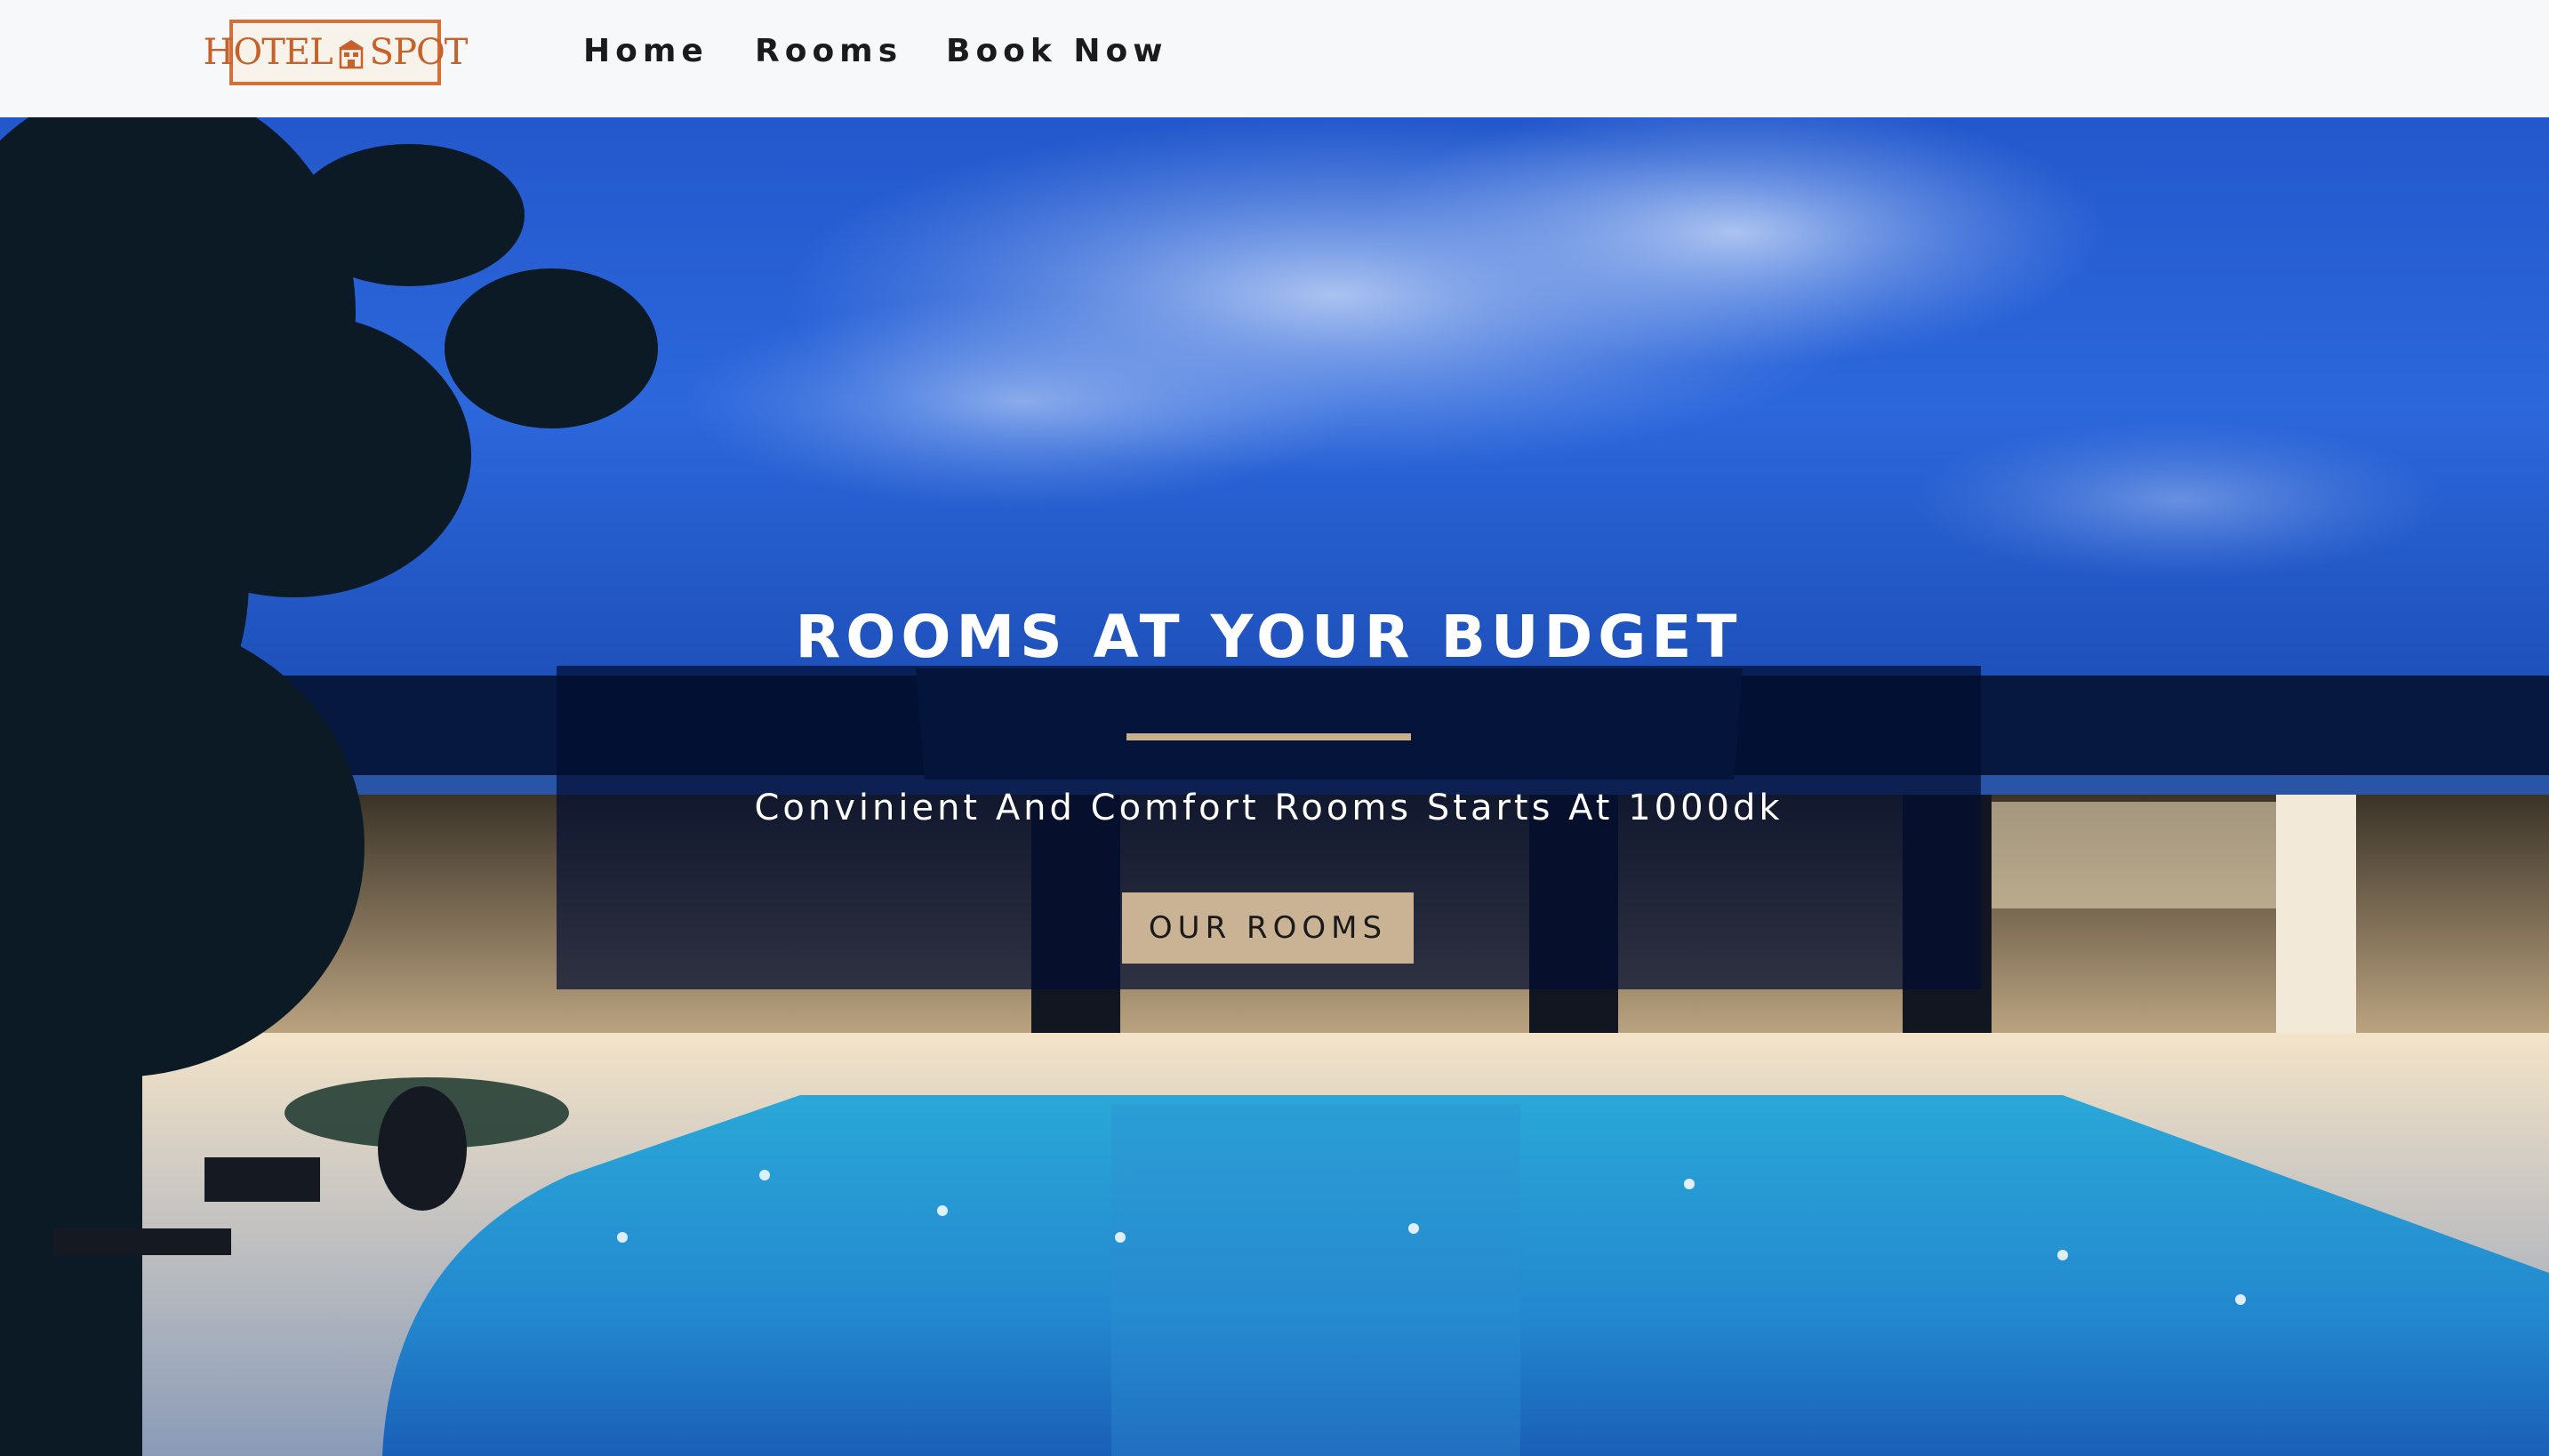 The image size is (2549, 1456). What do you see at coordinates (1269, 637) in the screenshot?
I see `hero-title: ROOMS AT YOUR BUDGET` at bounding box center [1269, 637].